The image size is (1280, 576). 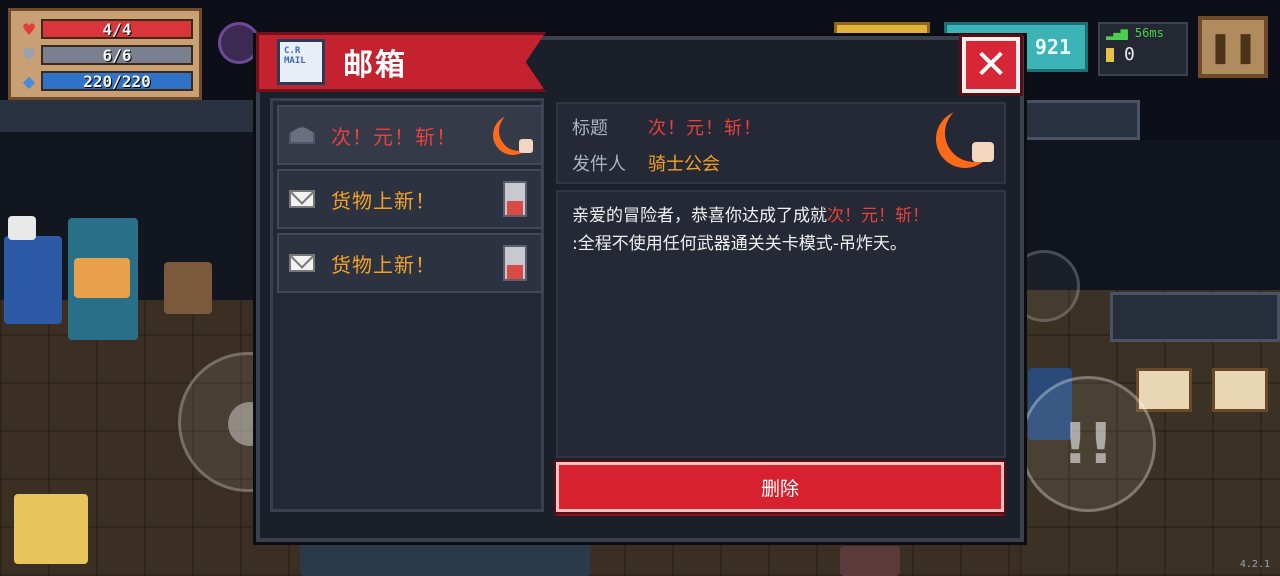 I want to click on subject-value: 次！元！斩！, so click(x=705, y=128).